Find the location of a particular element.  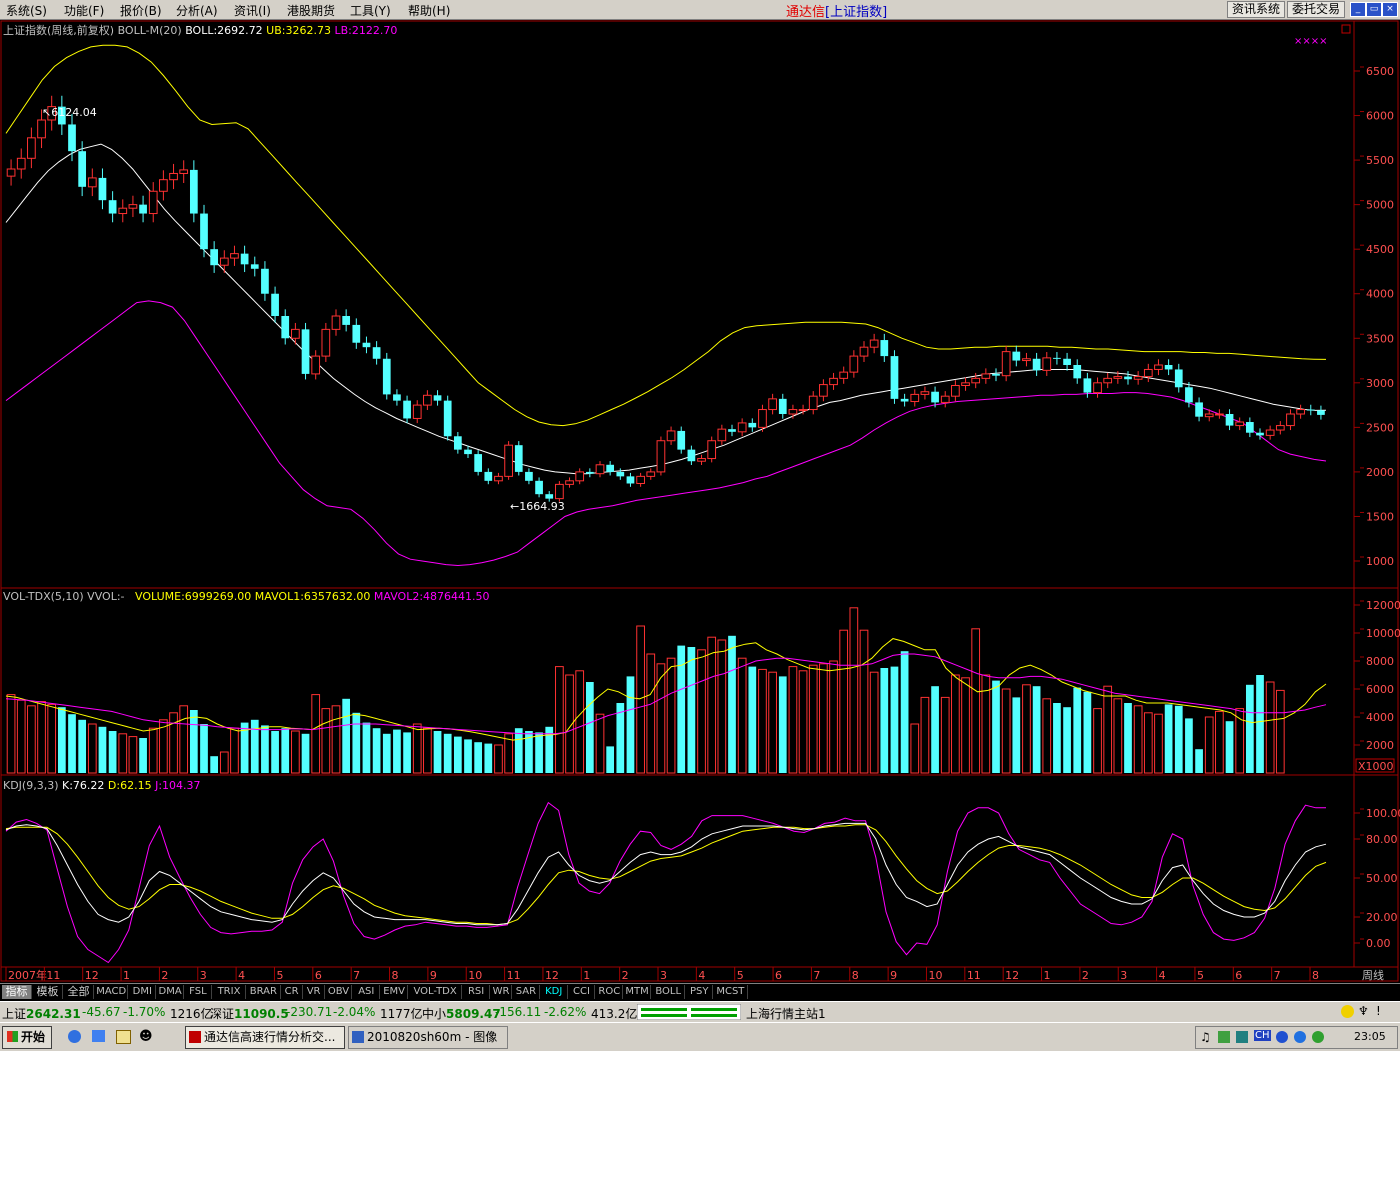

volume-axis-tick-label: 6000 is located at coordinates (1380, 689).